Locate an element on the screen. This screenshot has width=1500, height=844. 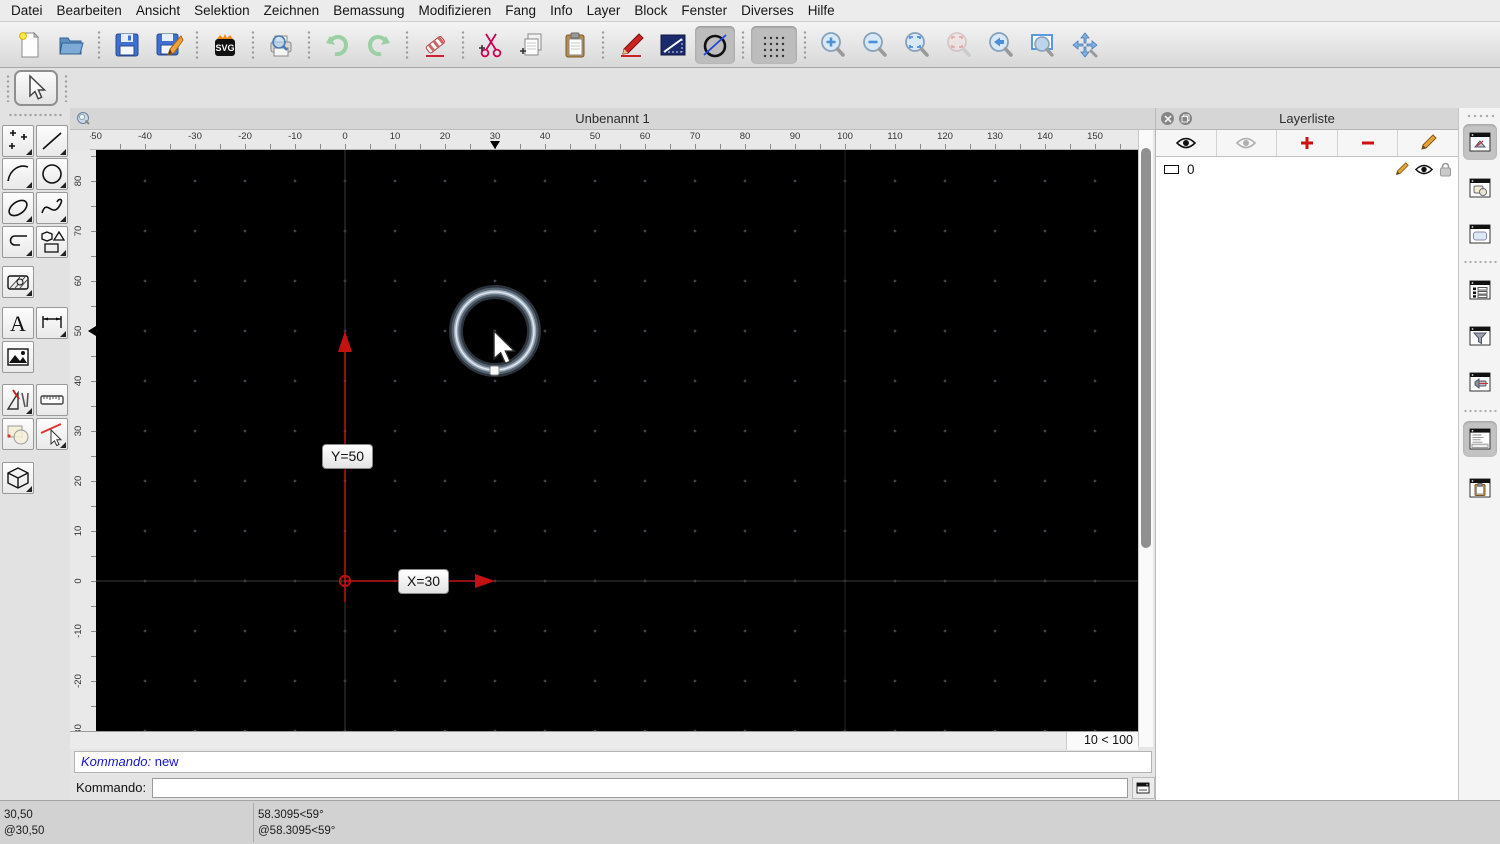
dimension-tool-button is located at coordinates (52, 323).